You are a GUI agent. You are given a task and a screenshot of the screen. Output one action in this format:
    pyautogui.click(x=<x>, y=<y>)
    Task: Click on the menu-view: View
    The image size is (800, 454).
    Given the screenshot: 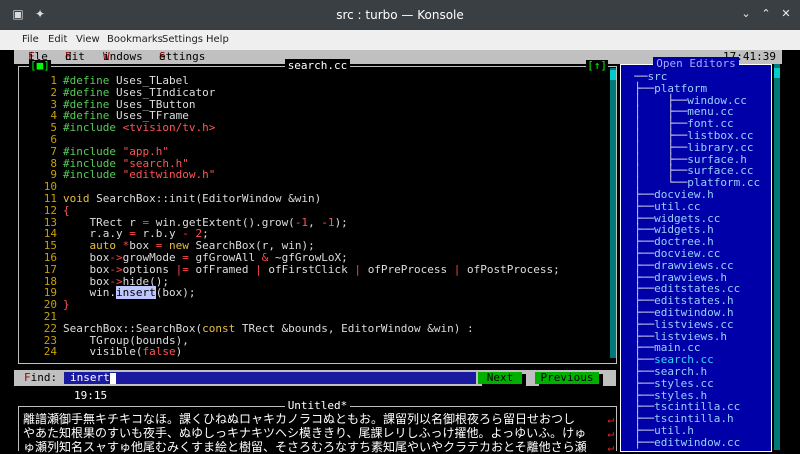 What is the action you would take?
    pyautogui.click(x=88, y=39)
    